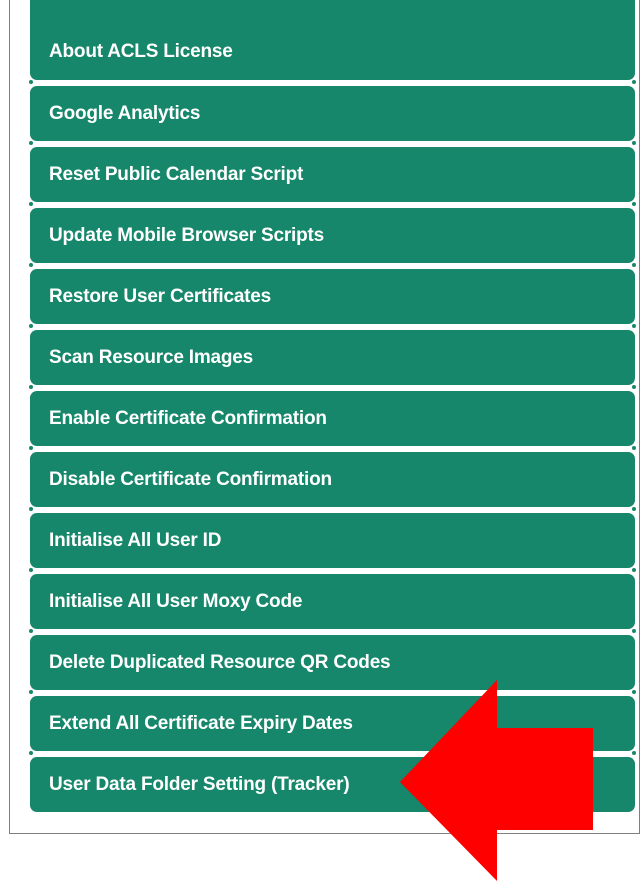 This screenshot has width=641, height=881. Describe the element at coordinates (332, 115) in the screenshot. I see `menu-item-google-analytics: Google Analytics` at that location.